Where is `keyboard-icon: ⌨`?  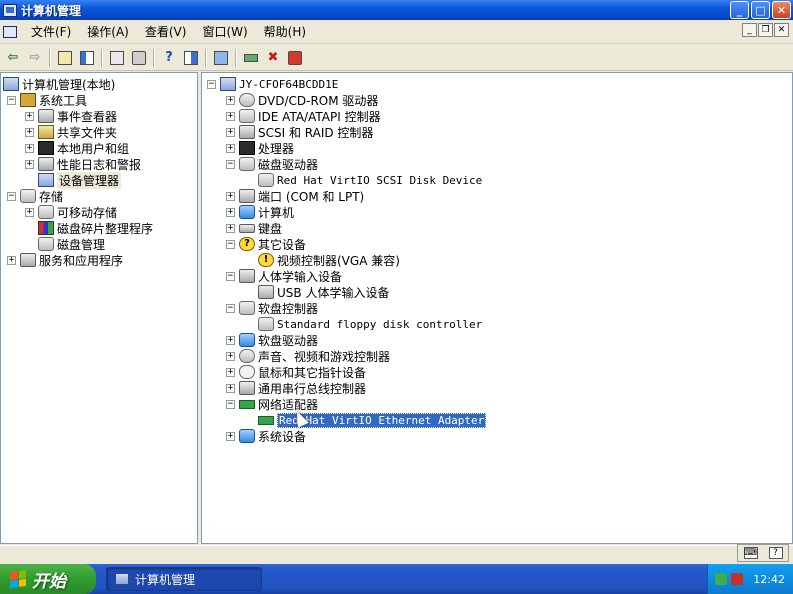
keyboard-icon: ⌨ is located at coordinates (750, 553).